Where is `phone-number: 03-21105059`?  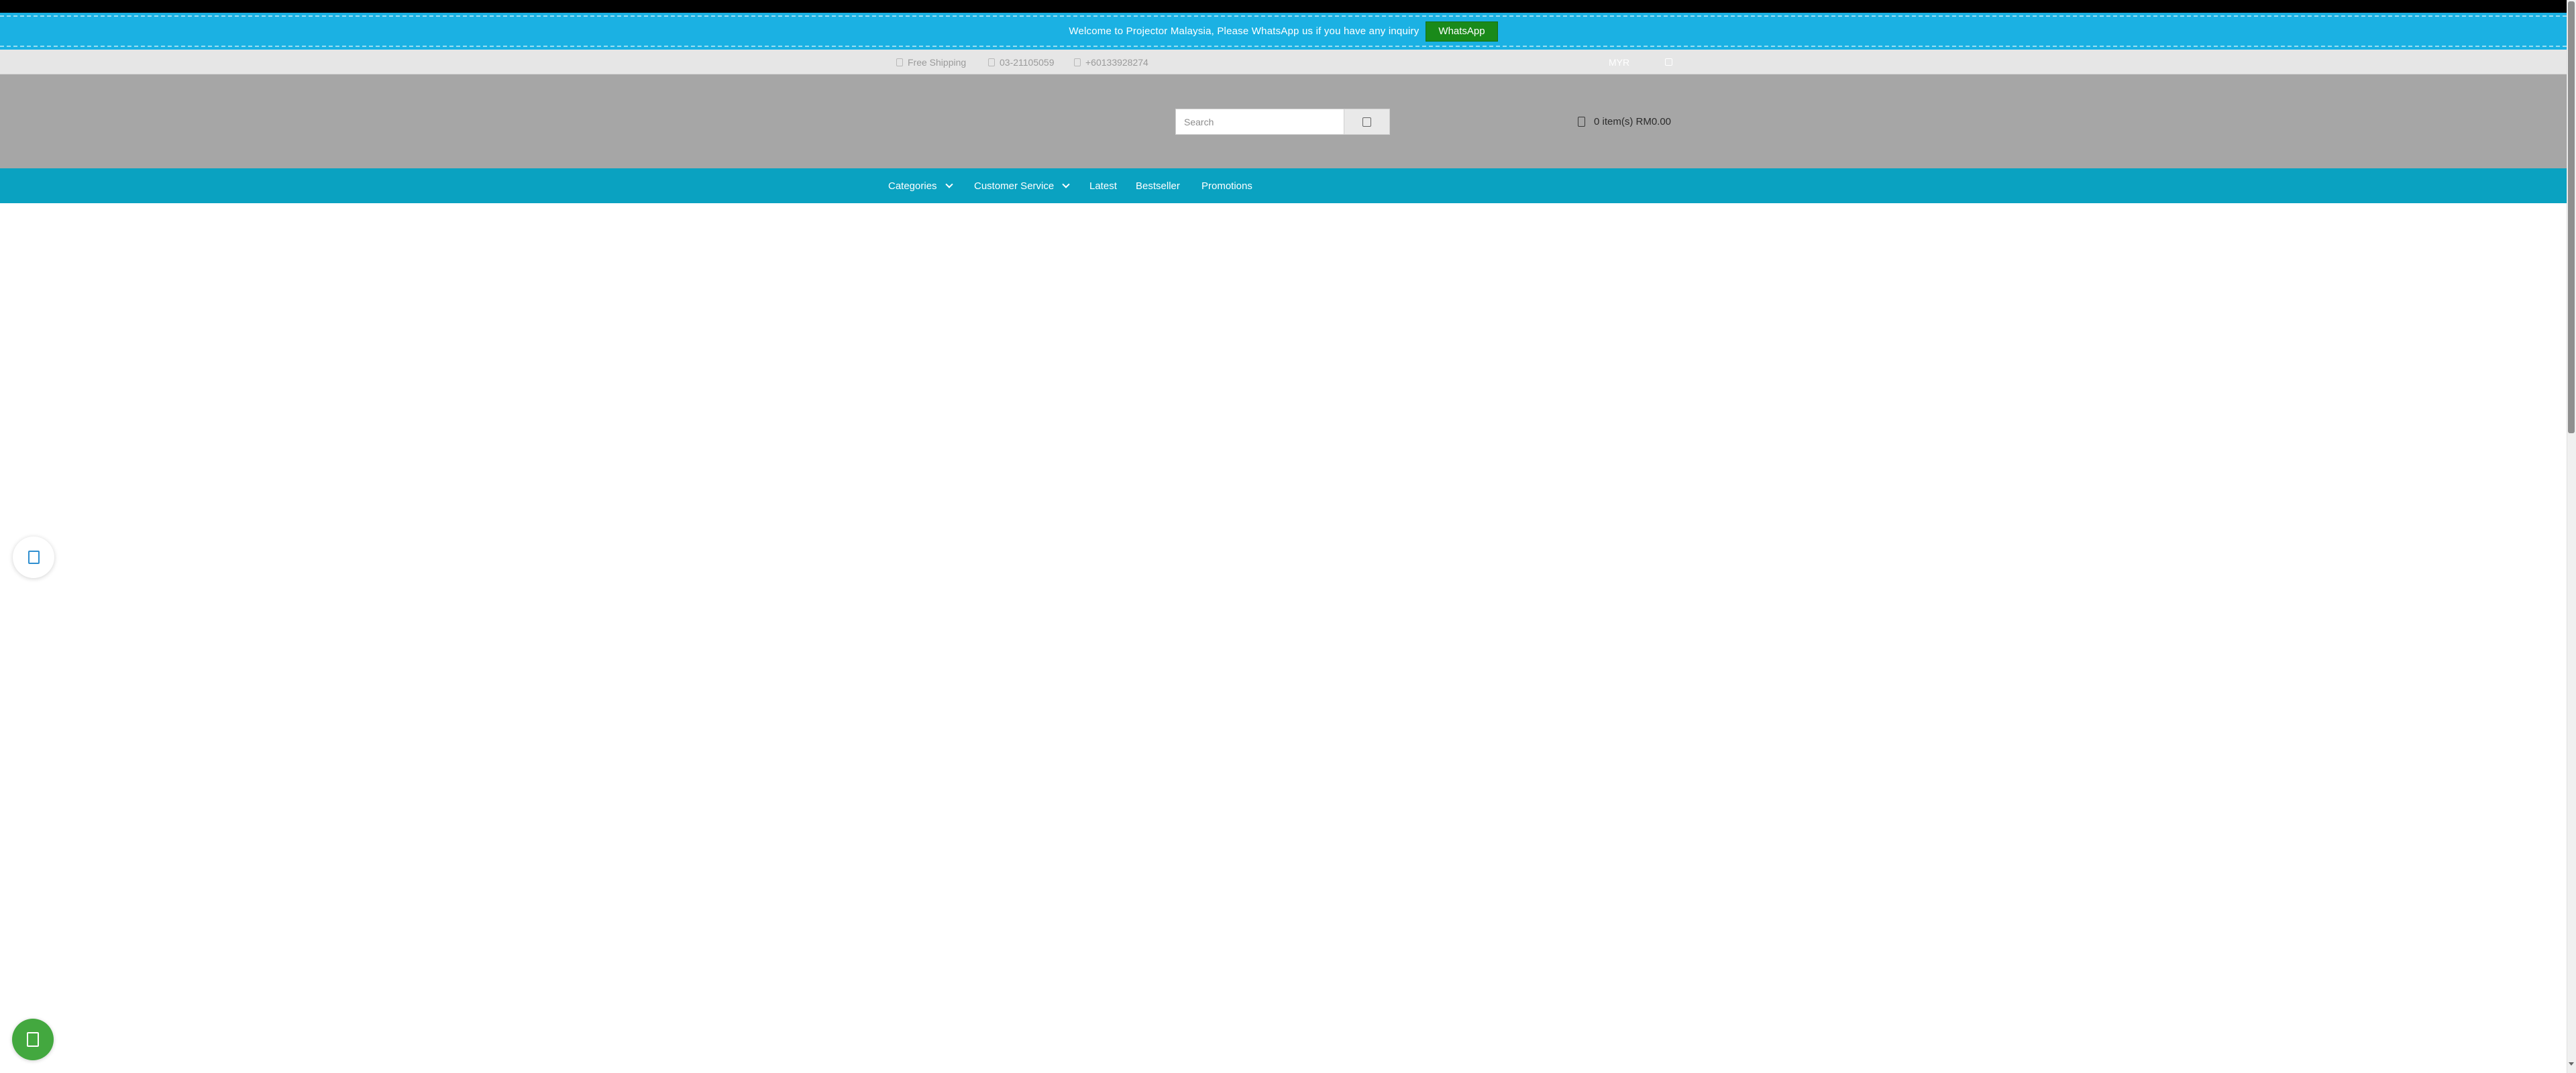
phone-number: 03-21105059 is located at coordinates (1027, 62).